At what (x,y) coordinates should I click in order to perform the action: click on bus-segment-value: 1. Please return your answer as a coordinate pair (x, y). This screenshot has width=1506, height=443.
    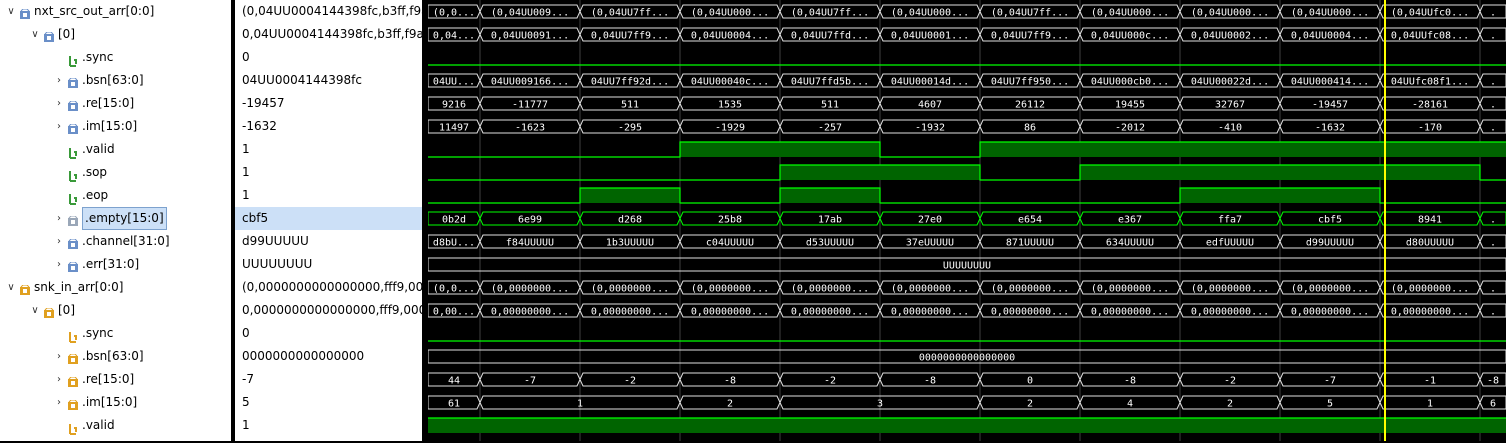
    Looking at the image, I should click on (580, 404).